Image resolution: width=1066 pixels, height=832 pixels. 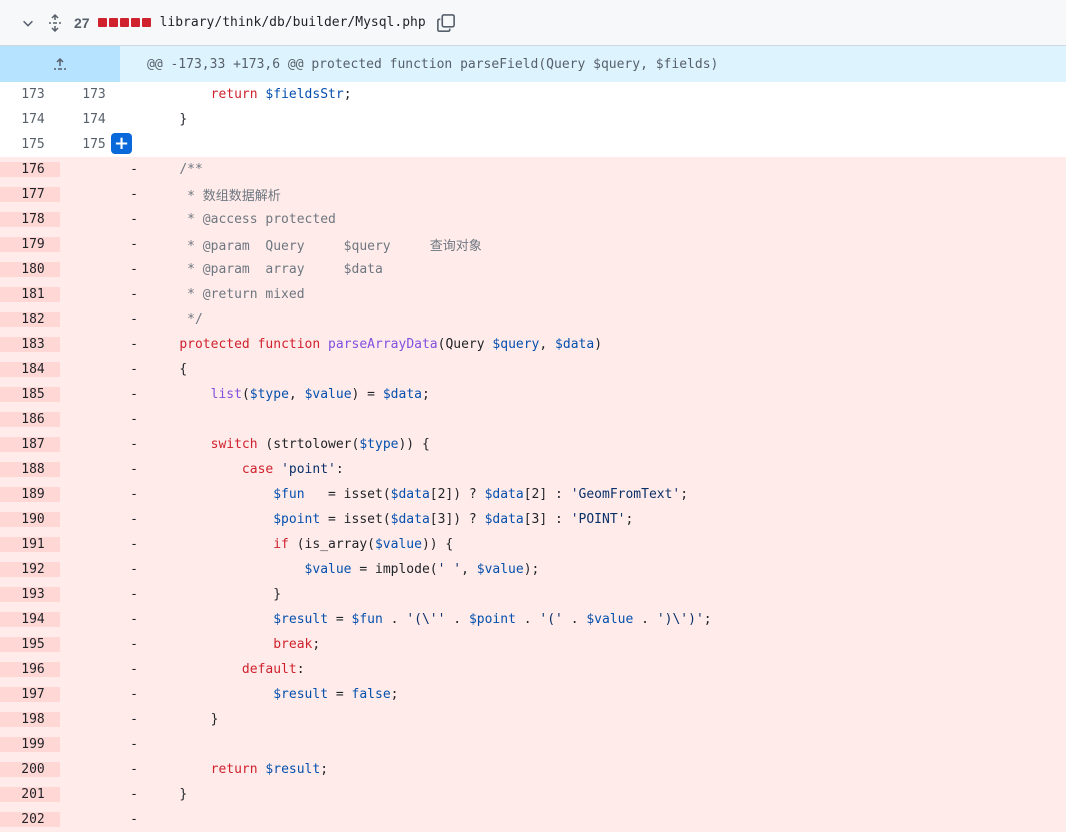 What do you see at coordinates (30, 169) in the screenshot?
I see `old-line-number: 176` at bounding box center [30, 169].